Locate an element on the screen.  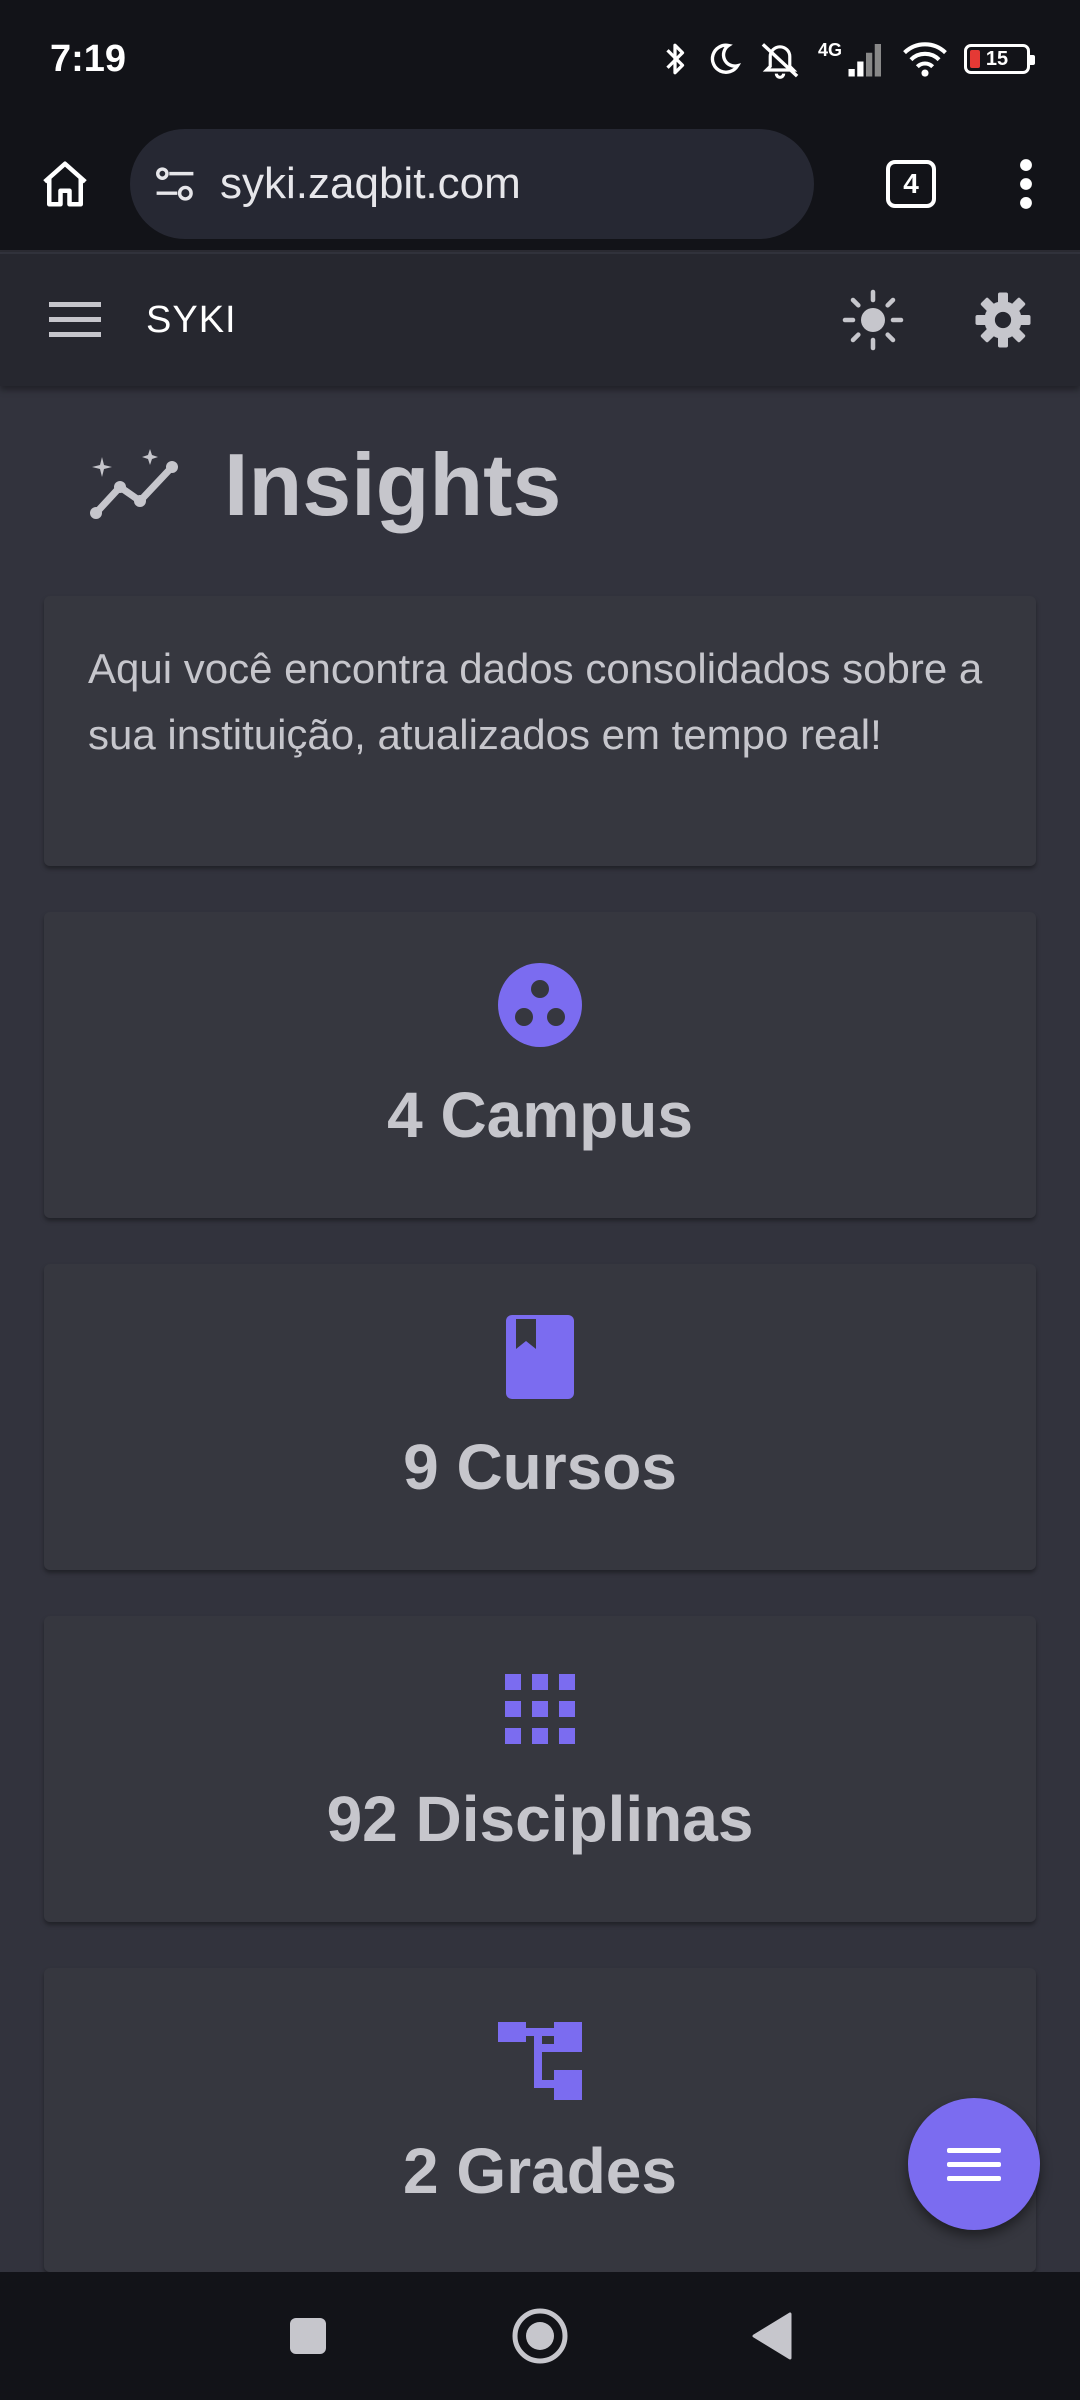
back-button is located at coordinates (772, 2336).